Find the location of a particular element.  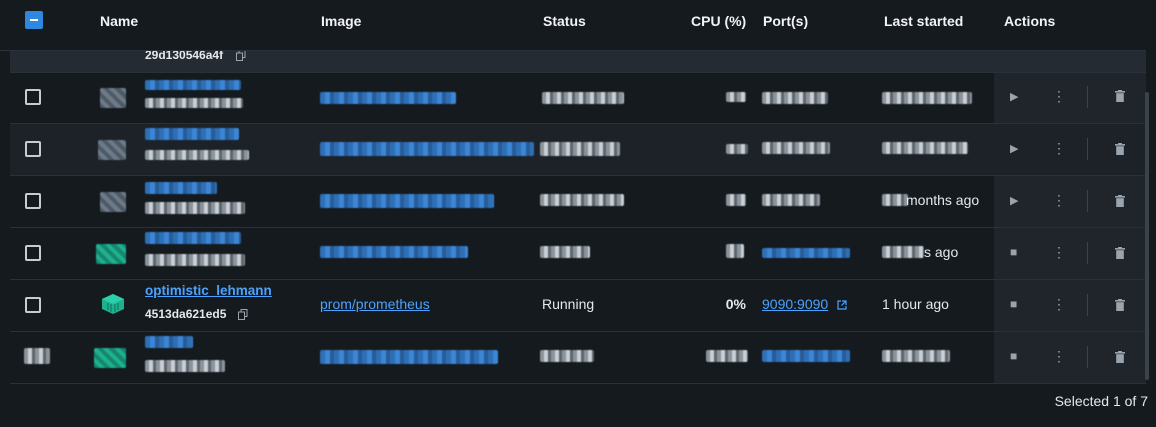

container-id: 4513da621ed5 is located at coordinates (186, 314).